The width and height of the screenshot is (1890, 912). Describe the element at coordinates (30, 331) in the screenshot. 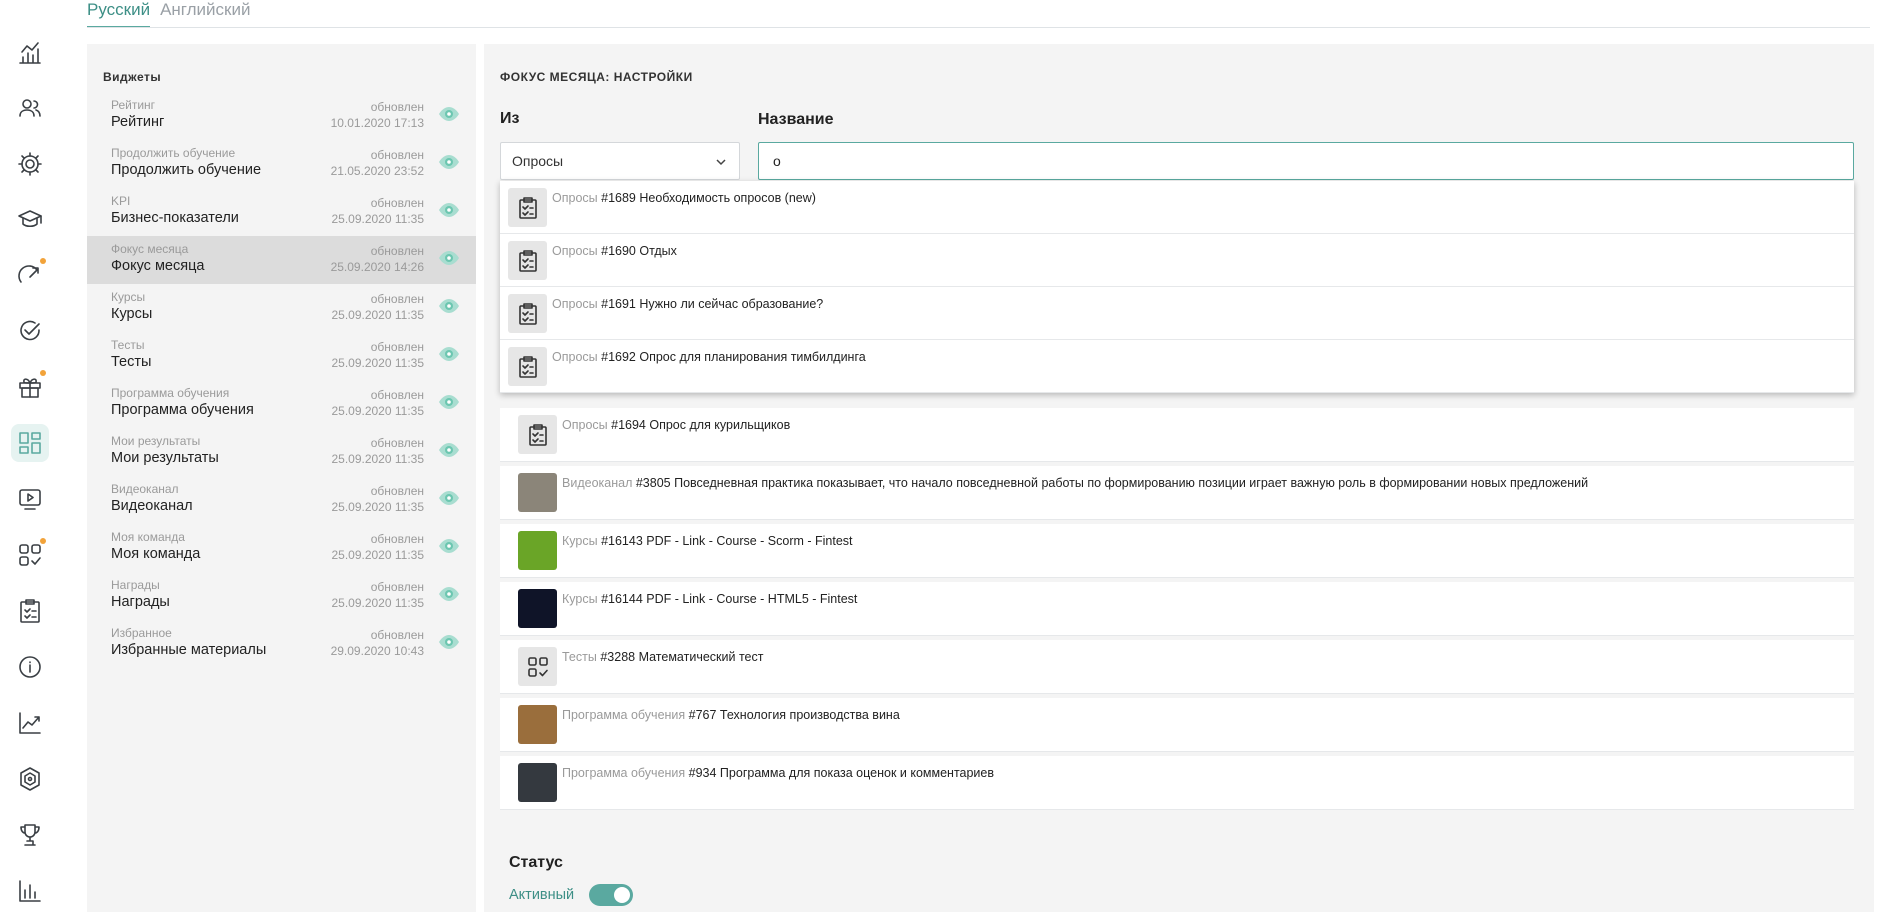

I see `check-circle-icon` at that location.